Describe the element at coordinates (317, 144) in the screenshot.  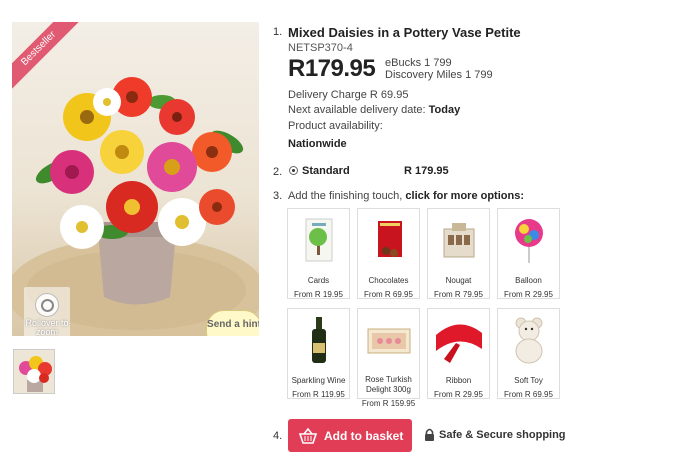
I see `availability-value: Nationwide` at that location.